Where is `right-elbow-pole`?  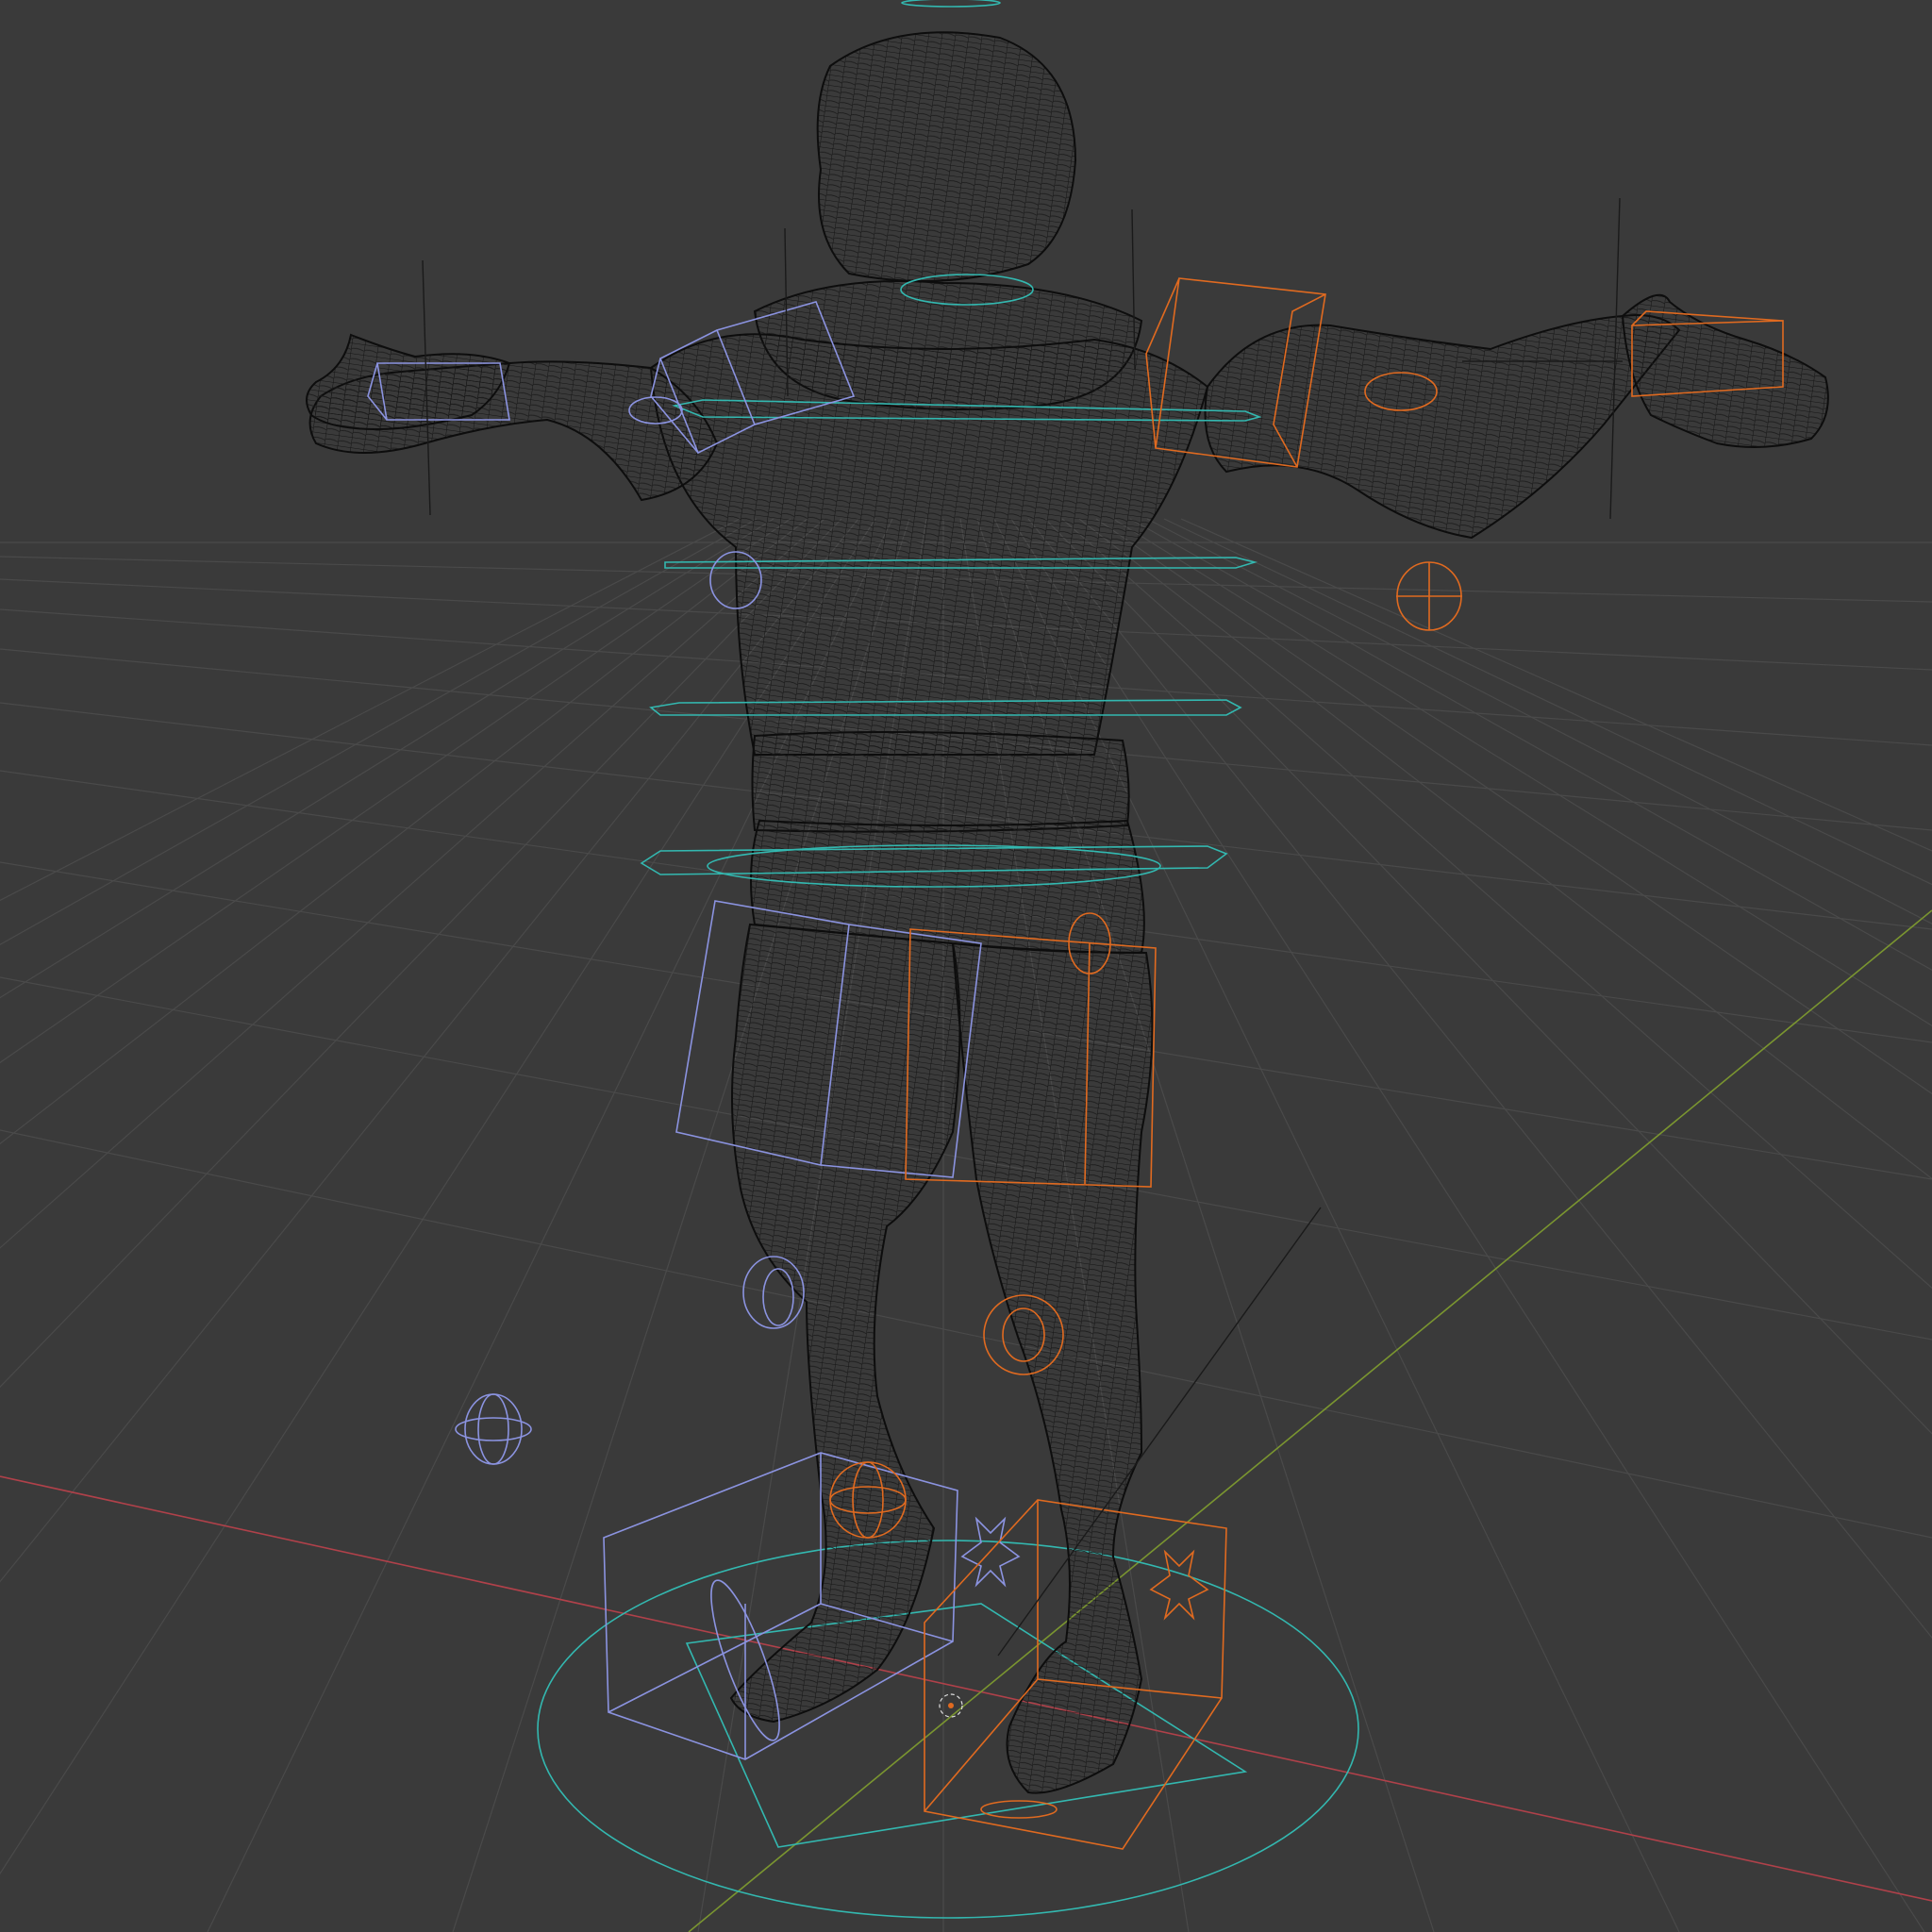
right-elbow-pole is located at coordinates (1429, 596).